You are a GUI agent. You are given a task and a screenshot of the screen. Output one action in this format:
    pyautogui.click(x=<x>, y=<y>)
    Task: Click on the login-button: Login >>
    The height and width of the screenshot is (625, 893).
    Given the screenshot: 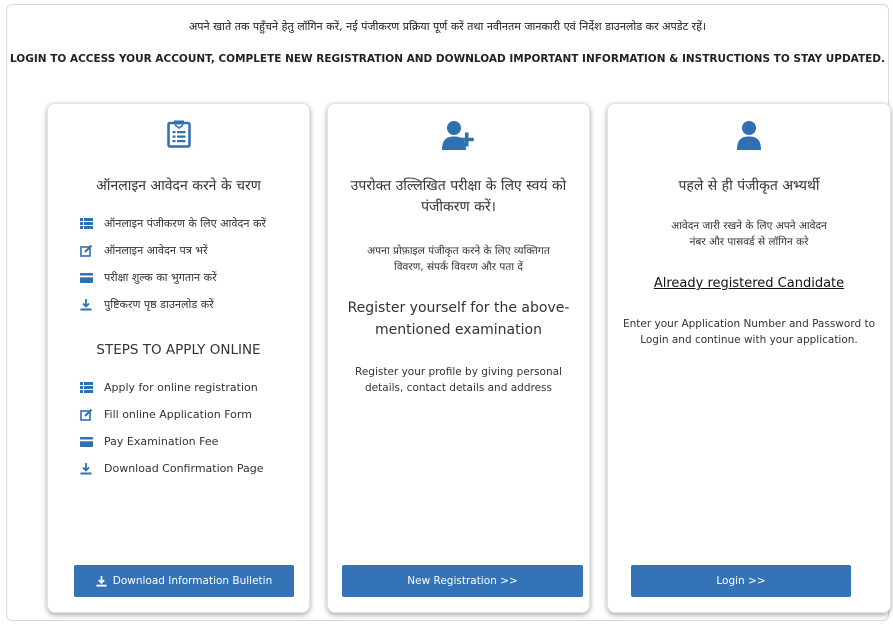 What is the action you would take?
    pyautogui.click(x=741, y=581)
    